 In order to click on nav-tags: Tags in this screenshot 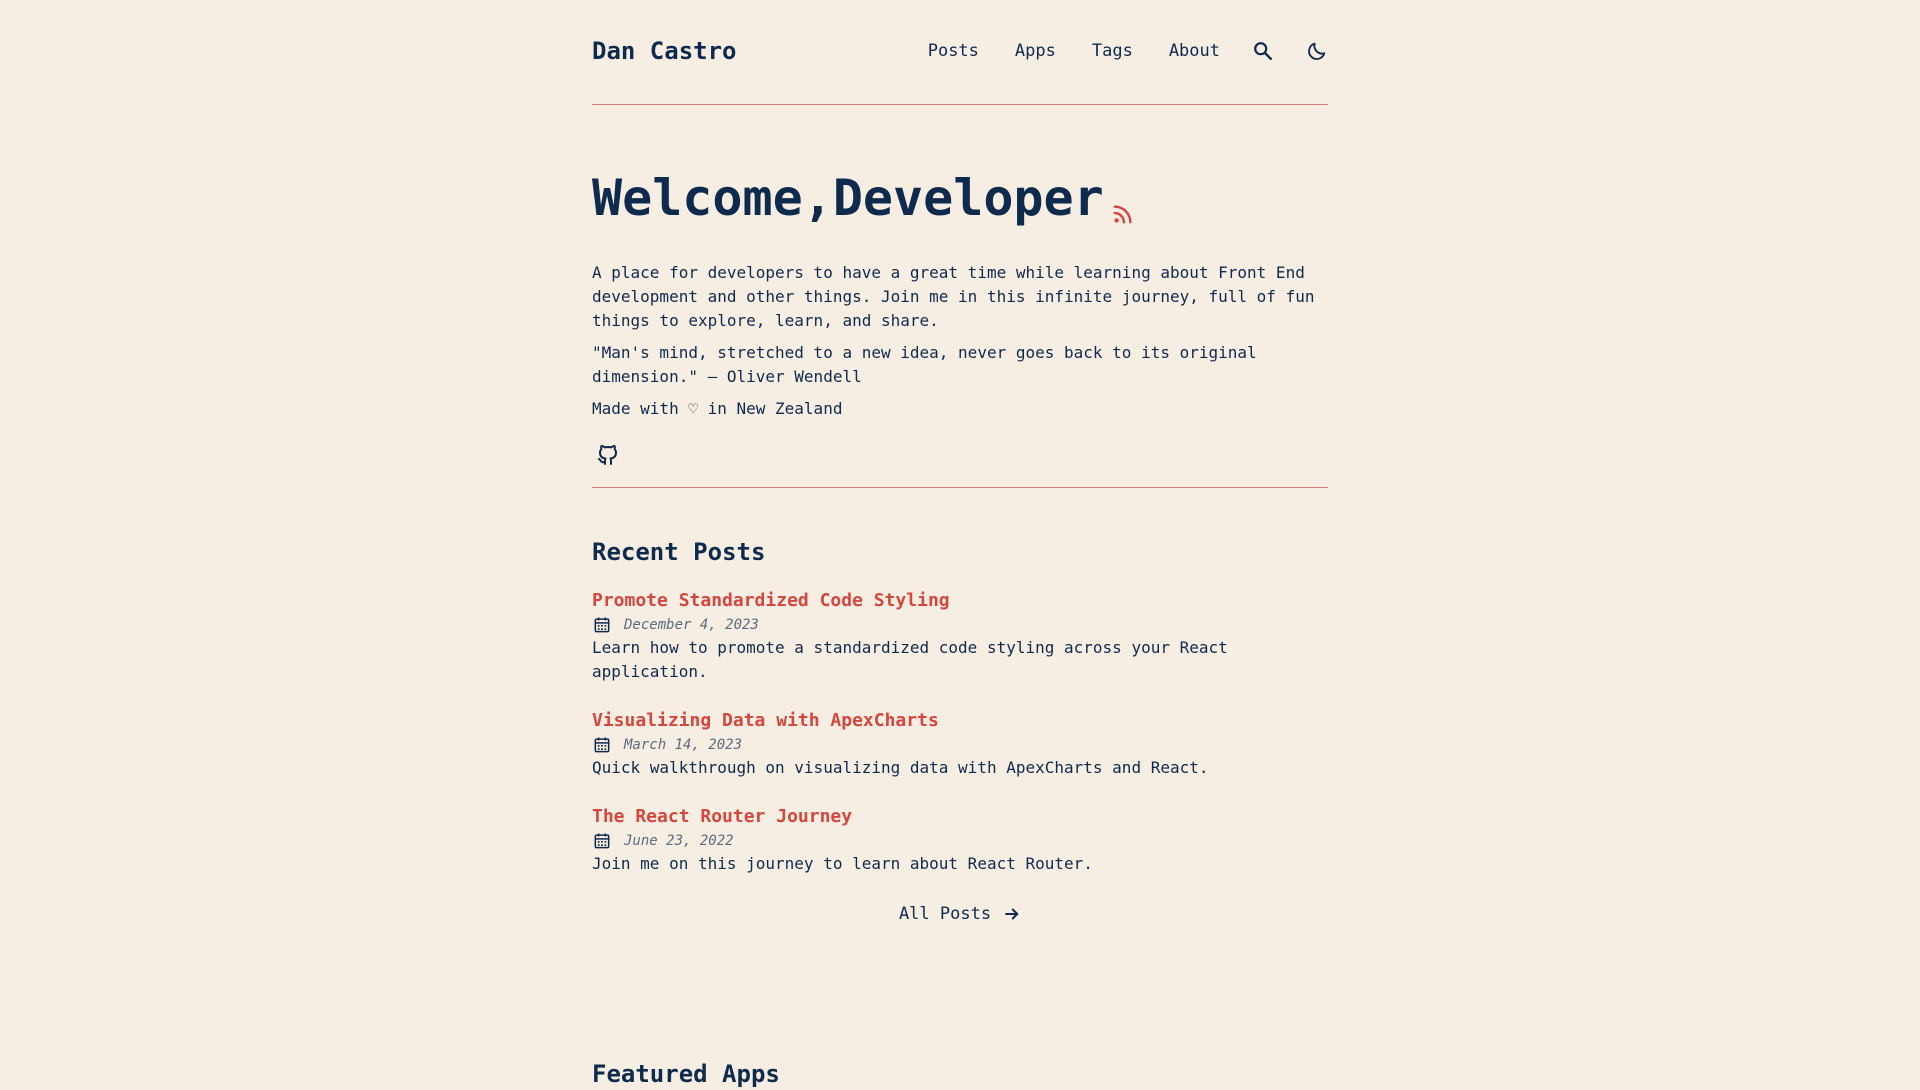, I will do `click(1112, 51)`.